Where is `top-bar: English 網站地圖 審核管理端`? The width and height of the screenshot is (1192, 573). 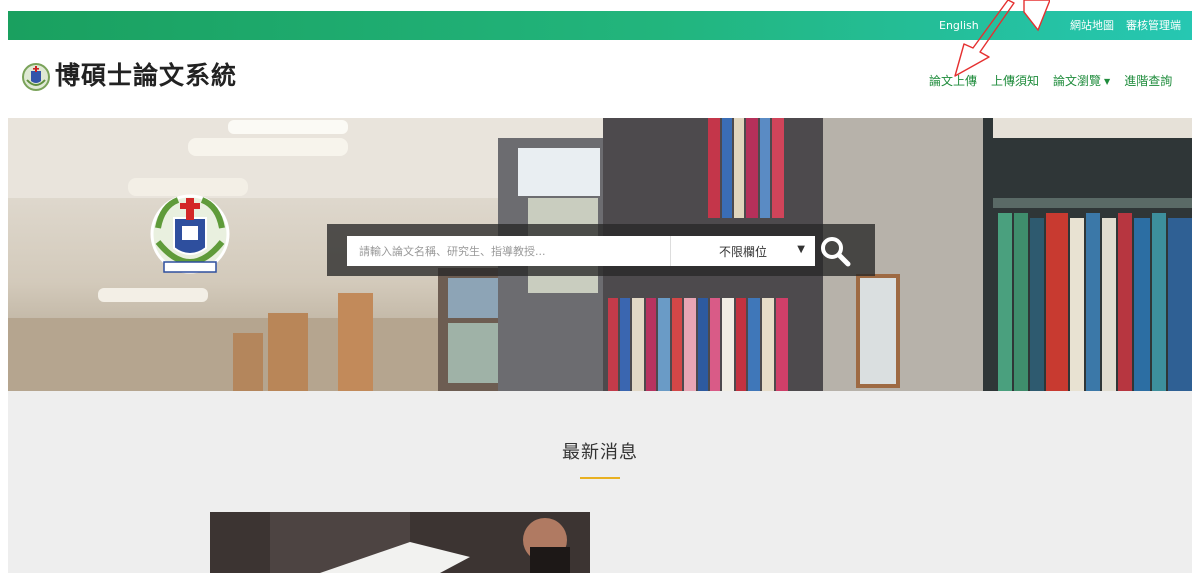 top-bar: English 網站地圖 審核管理端 is located at coordinates (600, 25).